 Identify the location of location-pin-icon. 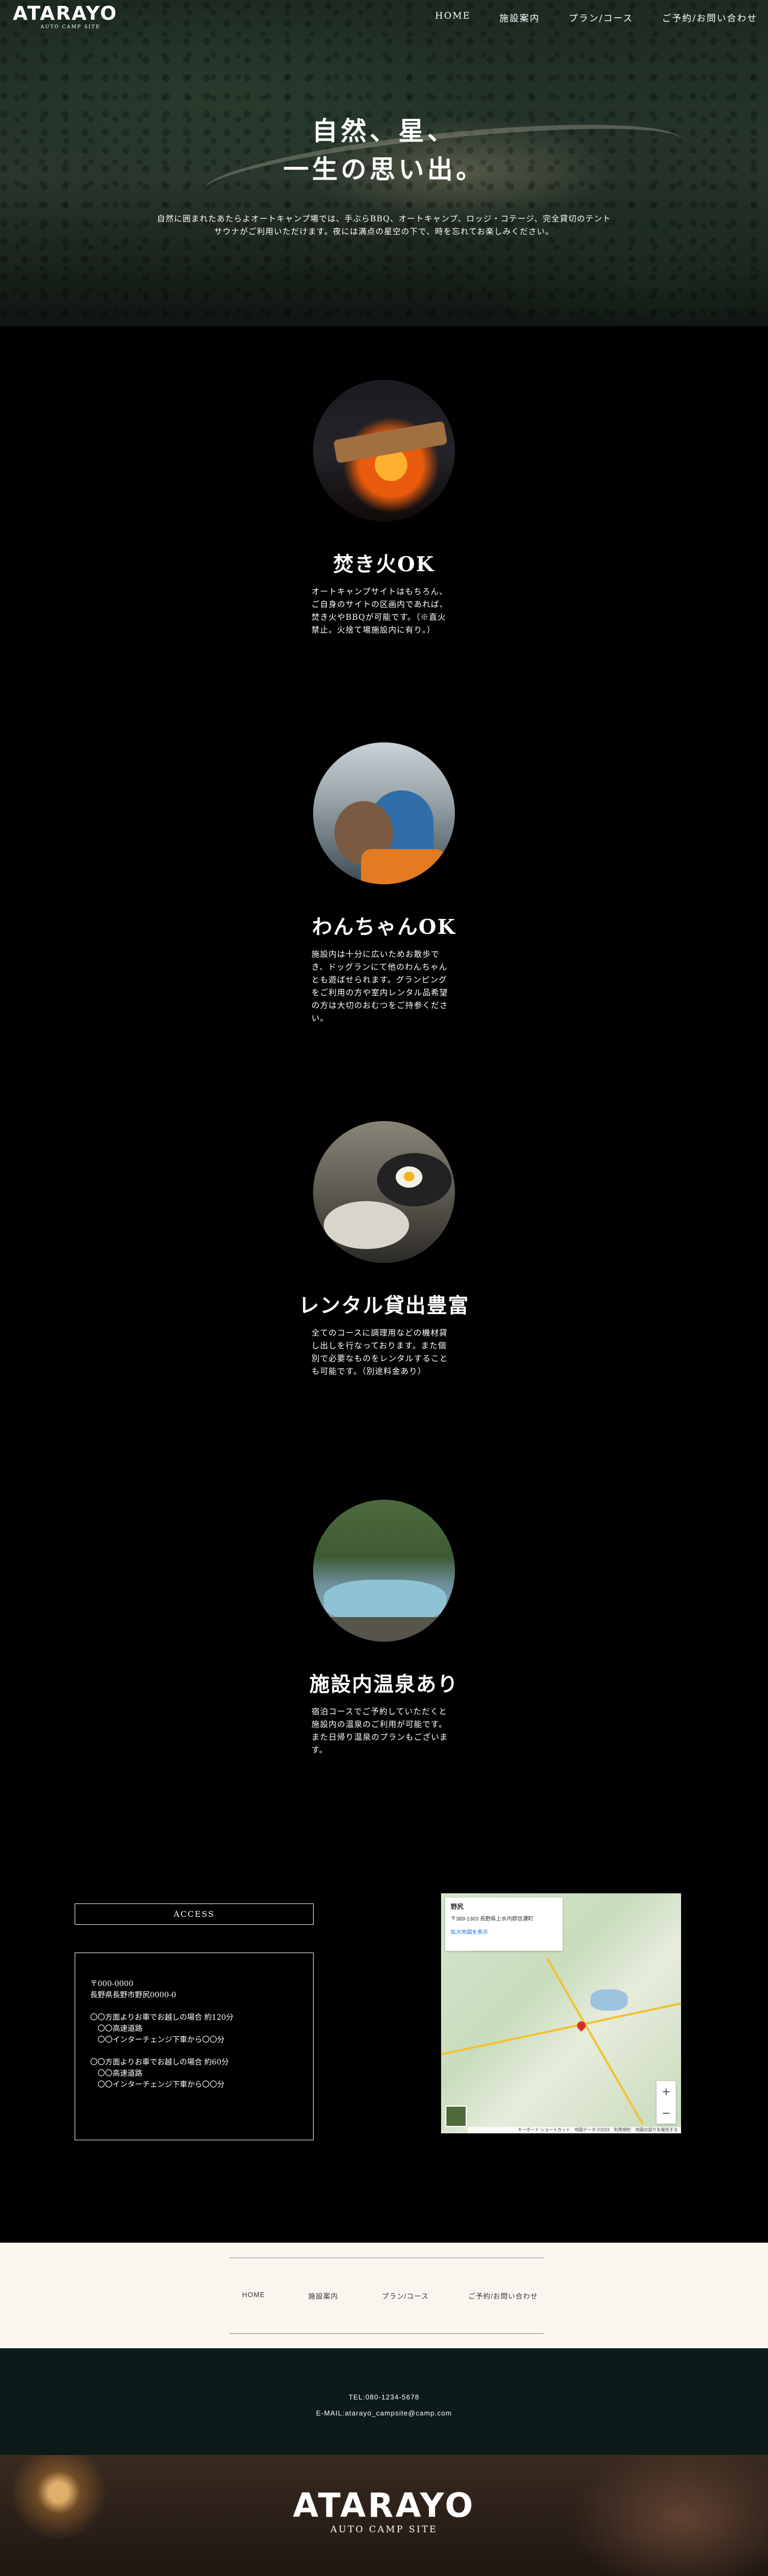
(581, 2025).